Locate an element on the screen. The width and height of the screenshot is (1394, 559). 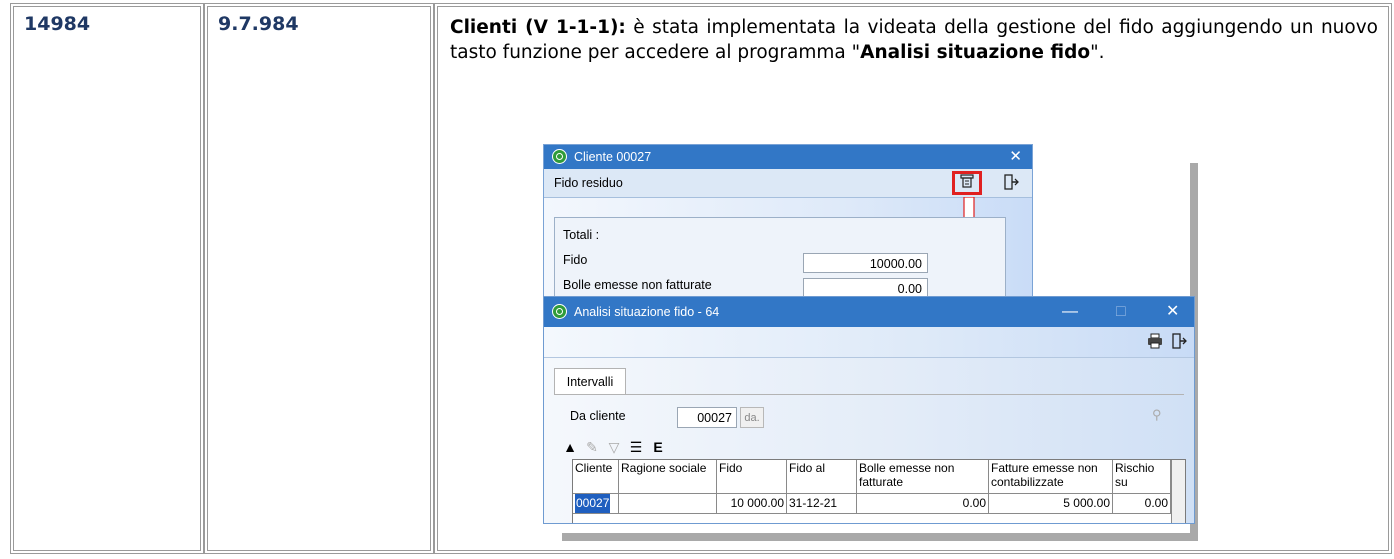
fatture-cell: 5 000.00 is located at coordinates (1051, 504).